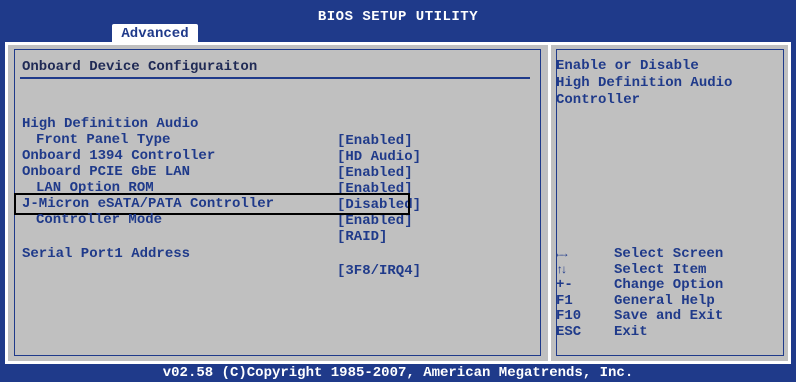  Describe the element at coordinates (272, 140) in the screenshot. I see `setting-front-panel-type: Front Panel Type [HD Audio]` at that location.